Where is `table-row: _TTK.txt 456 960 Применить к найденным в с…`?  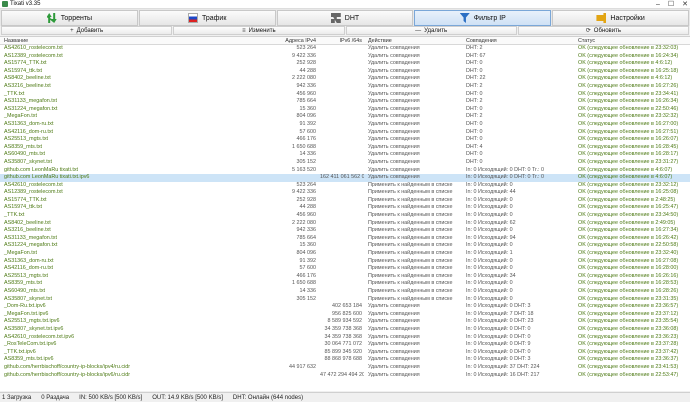 table-row: _TTK.txt 456 960 Применить к найденным в с… is located at coordinates (345, 216).